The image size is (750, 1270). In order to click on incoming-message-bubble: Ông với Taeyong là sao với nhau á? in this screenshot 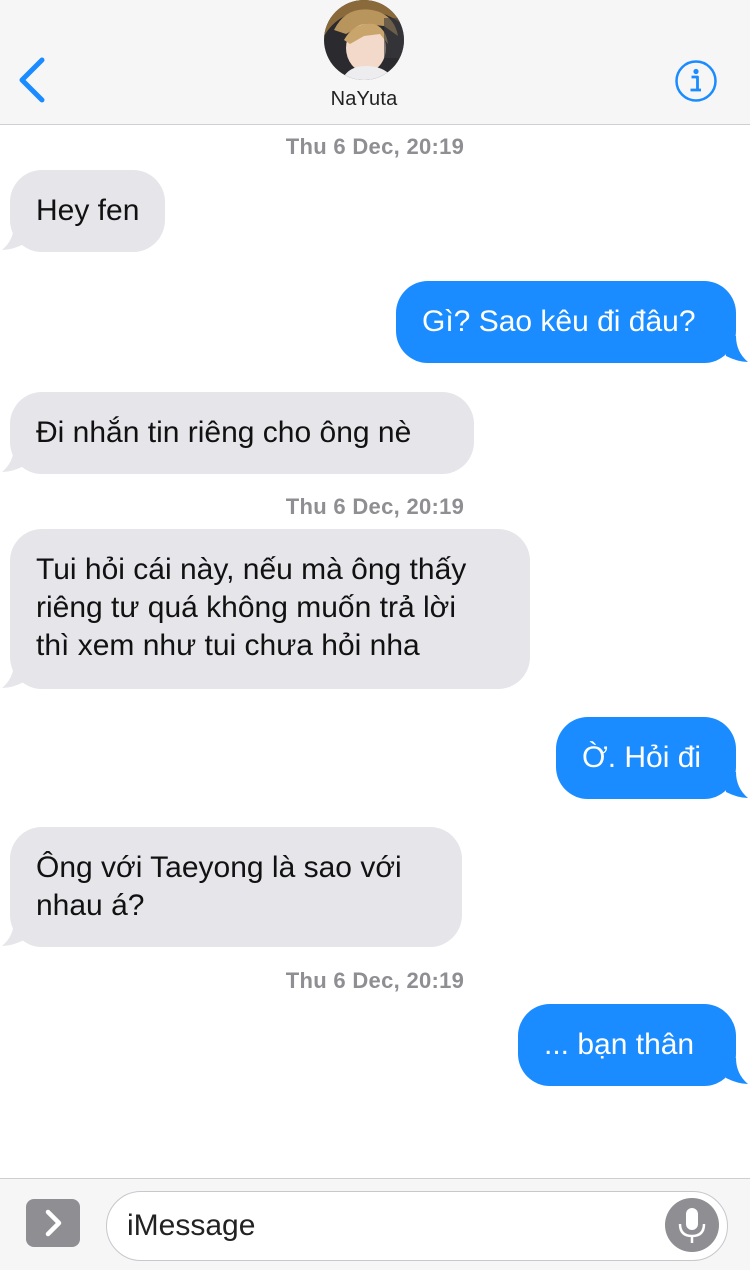, I will do `click(236, 887)`.